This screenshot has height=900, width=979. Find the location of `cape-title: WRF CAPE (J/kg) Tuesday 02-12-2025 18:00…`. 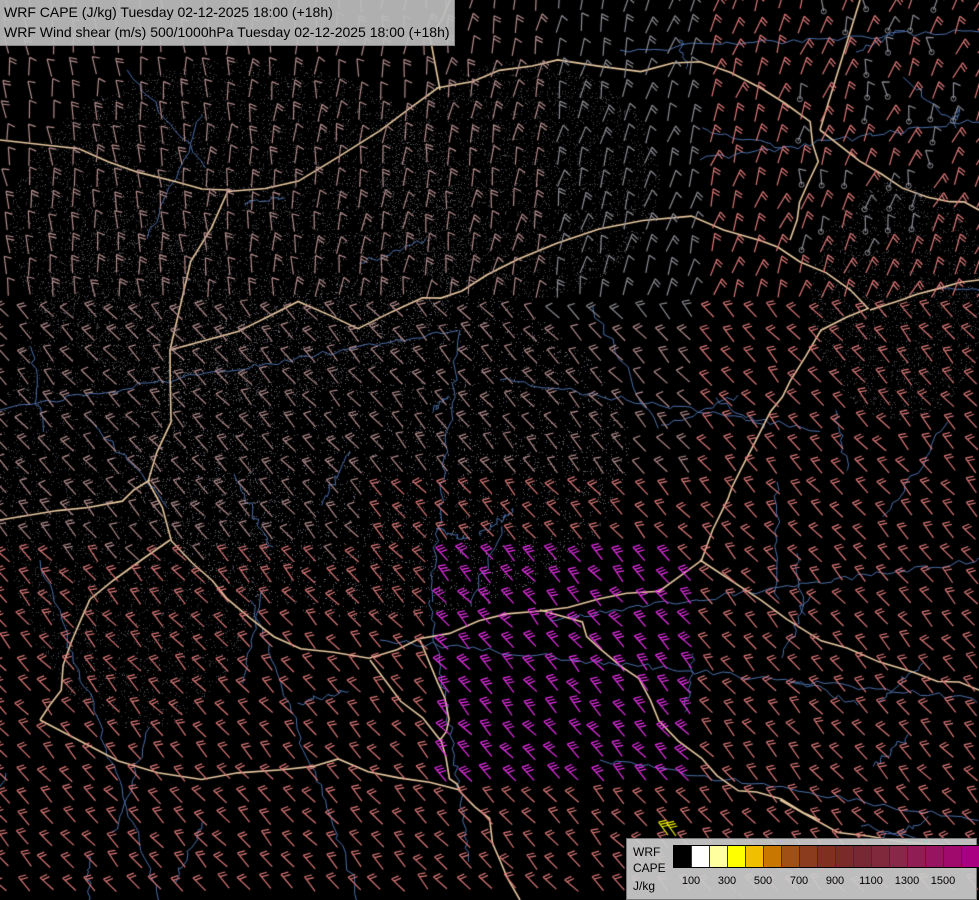

cape-title: WRF CAPE (J/kg) Tuesday 02-12-2025 18:00… is located at coordinates (168, 12).